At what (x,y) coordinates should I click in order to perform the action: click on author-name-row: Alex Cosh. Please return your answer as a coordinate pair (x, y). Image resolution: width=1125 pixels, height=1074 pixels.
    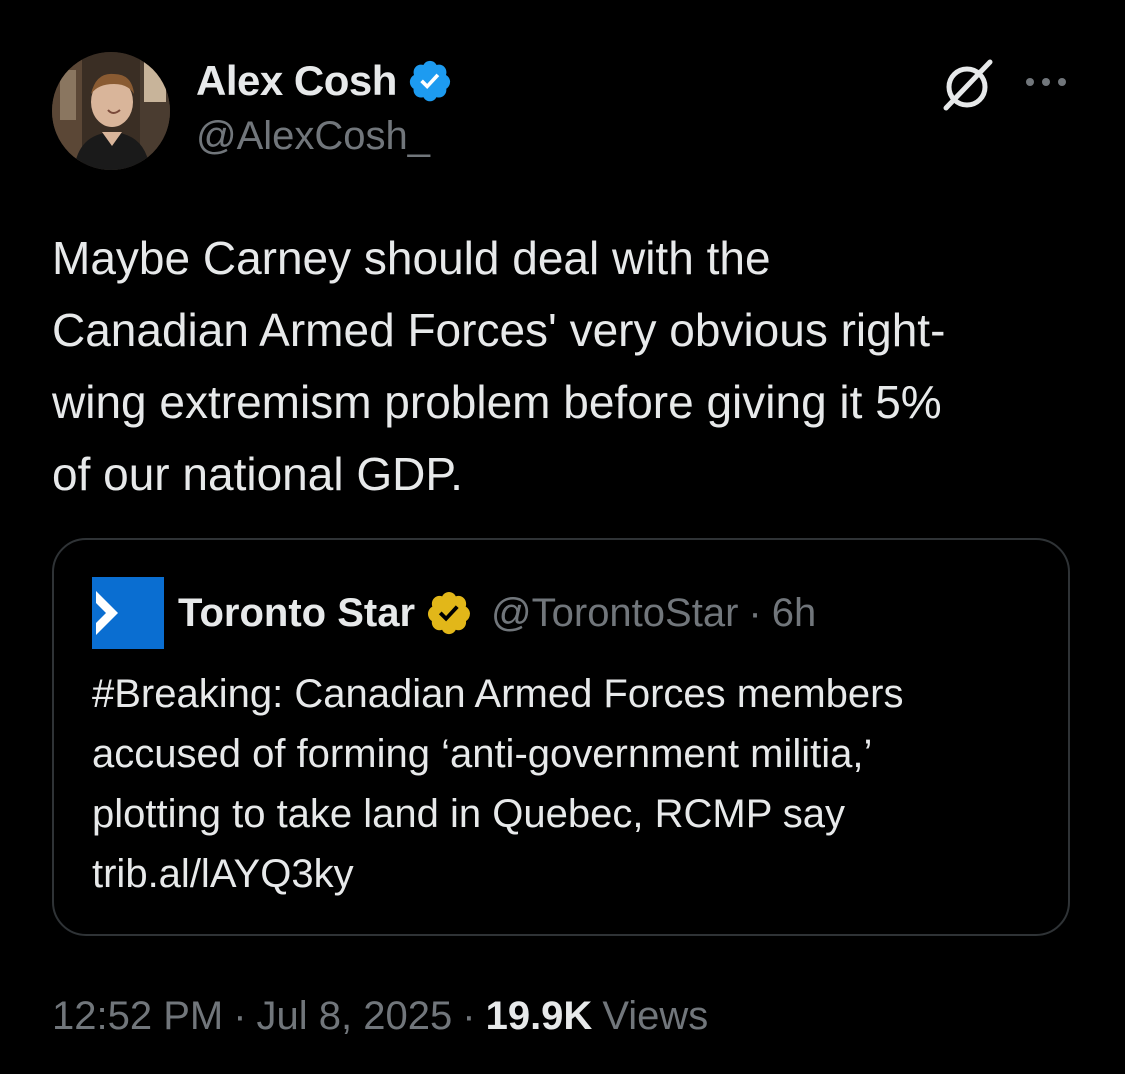
    Looking at the image, I should click on (324, 81).